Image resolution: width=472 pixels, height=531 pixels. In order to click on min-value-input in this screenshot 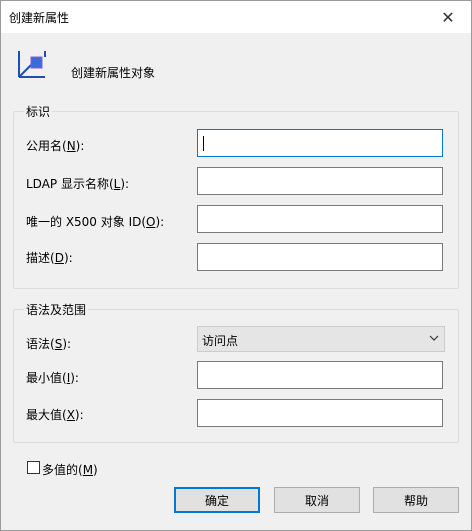, I will do `click(320, 375)`.